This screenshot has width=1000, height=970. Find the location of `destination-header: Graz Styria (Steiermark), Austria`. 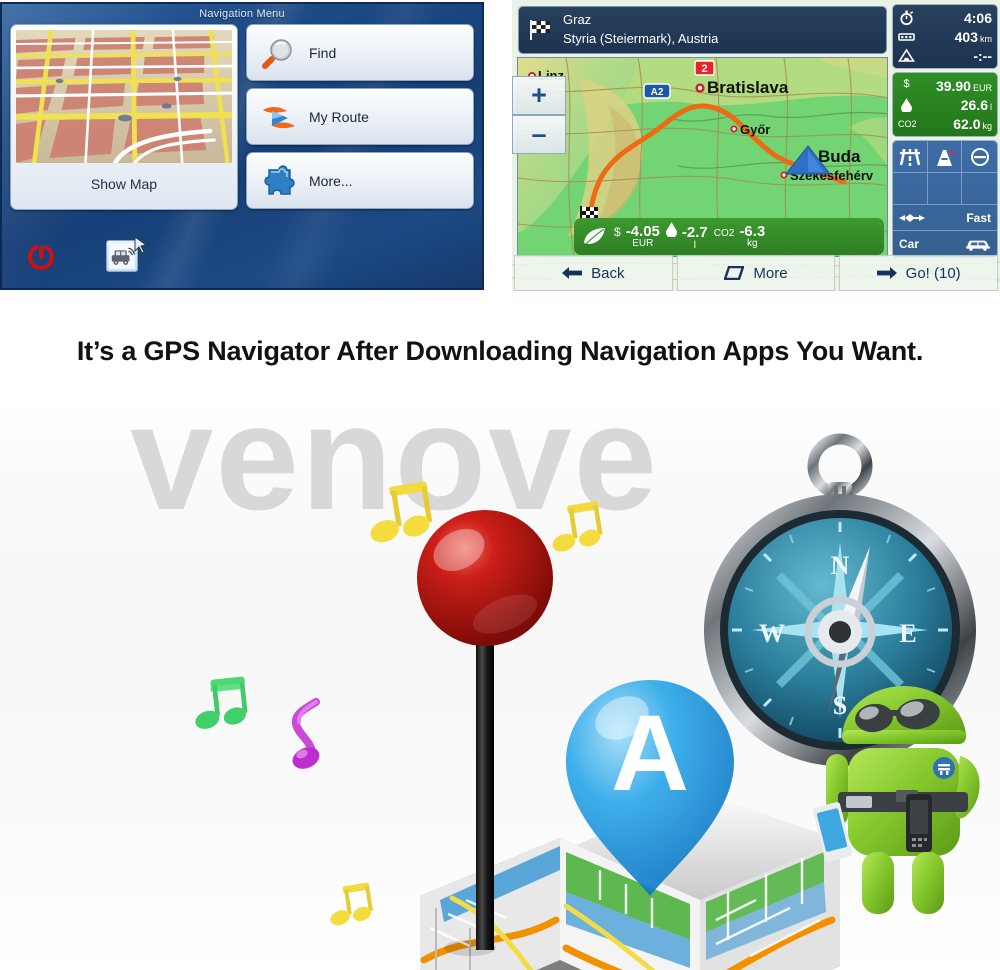

destination-header: Graz Styria (Steiermark), Austria is located at coordinates (702, 30).